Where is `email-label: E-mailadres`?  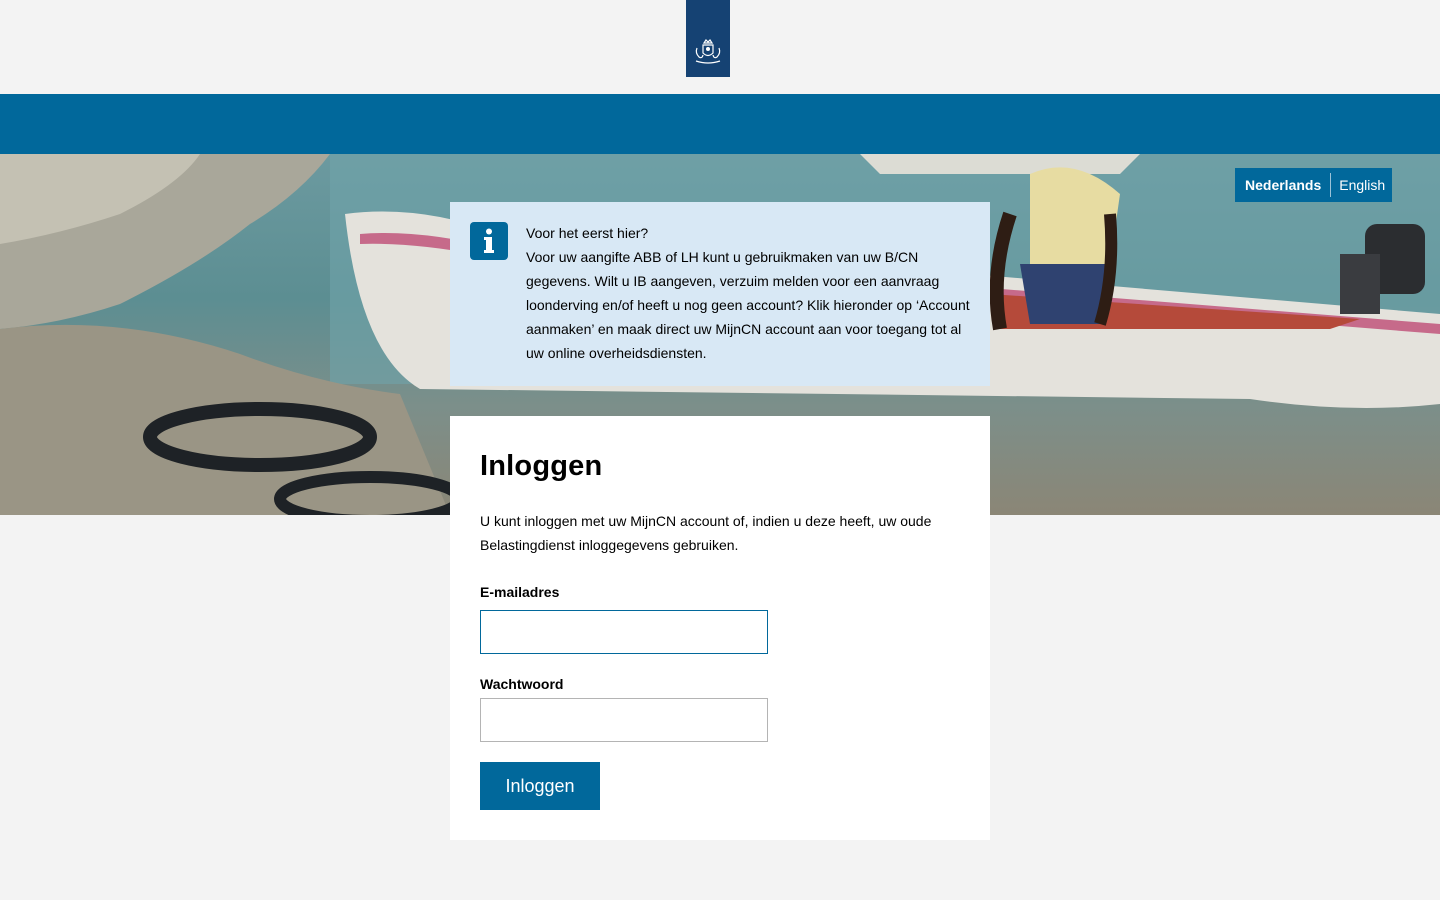 email-label: E-mailadres is located at coordinates (520, 592).